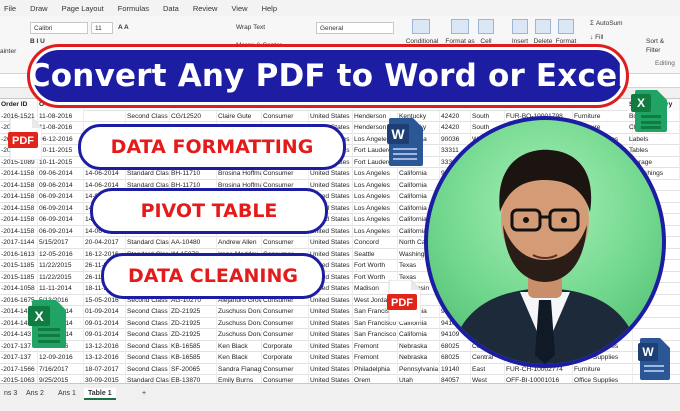  What do you see at coordinates (543, 26) in the screenshot?
I see `delete-cells-icon` at bounding box center [543, 26].